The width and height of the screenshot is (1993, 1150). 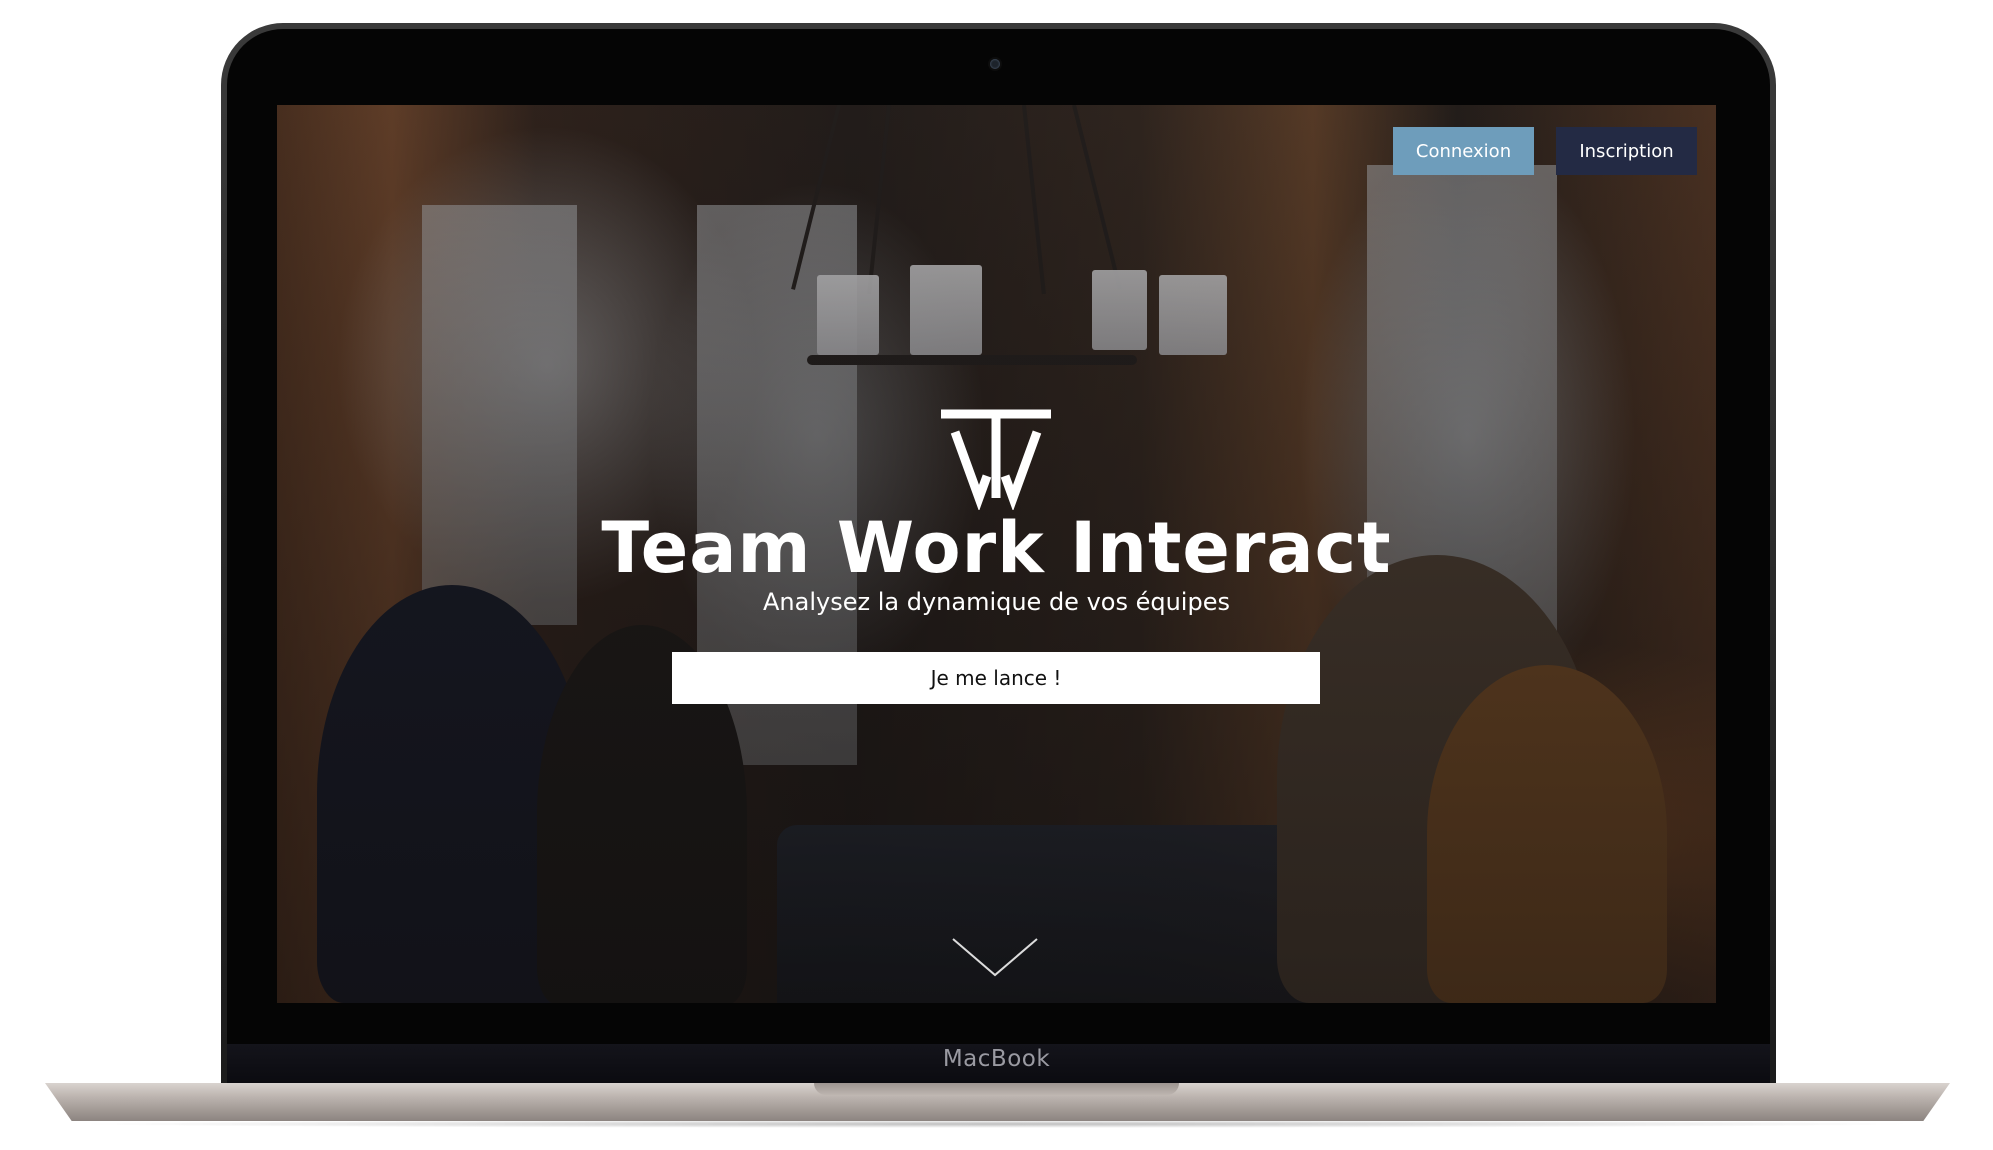 What do you see at coordinates (996, 1124) in the screenshot?
I see `laptop-shadow` at bounding box center [996, 1124].